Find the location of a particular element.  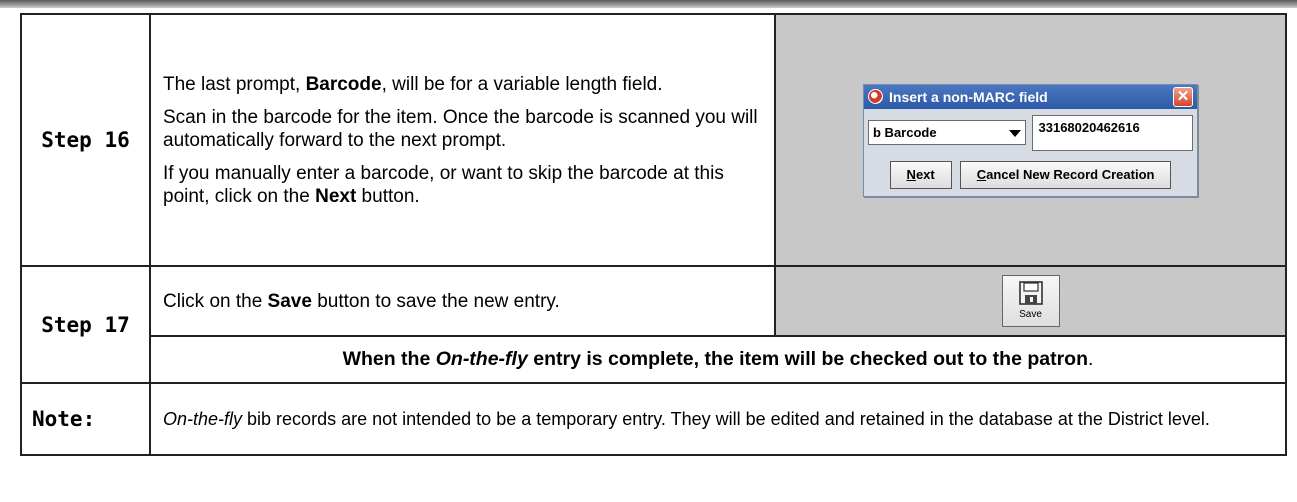

field-type-value: b Barcode is located at coordinates (905, 132).